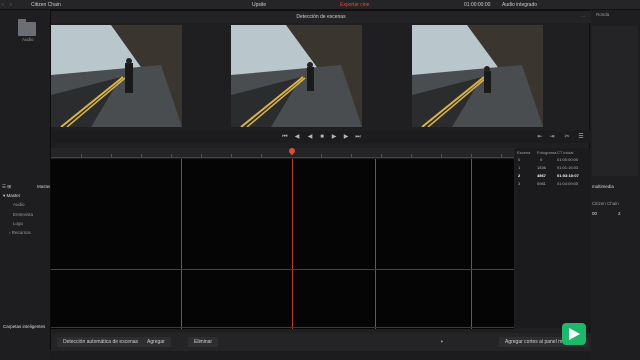 The width and height of the screenshot is (640, 360). What do you see at coordinates (203, 342) in the screenshot?
I see `delete-button: Eliminar` at bounding box center [203, 342].